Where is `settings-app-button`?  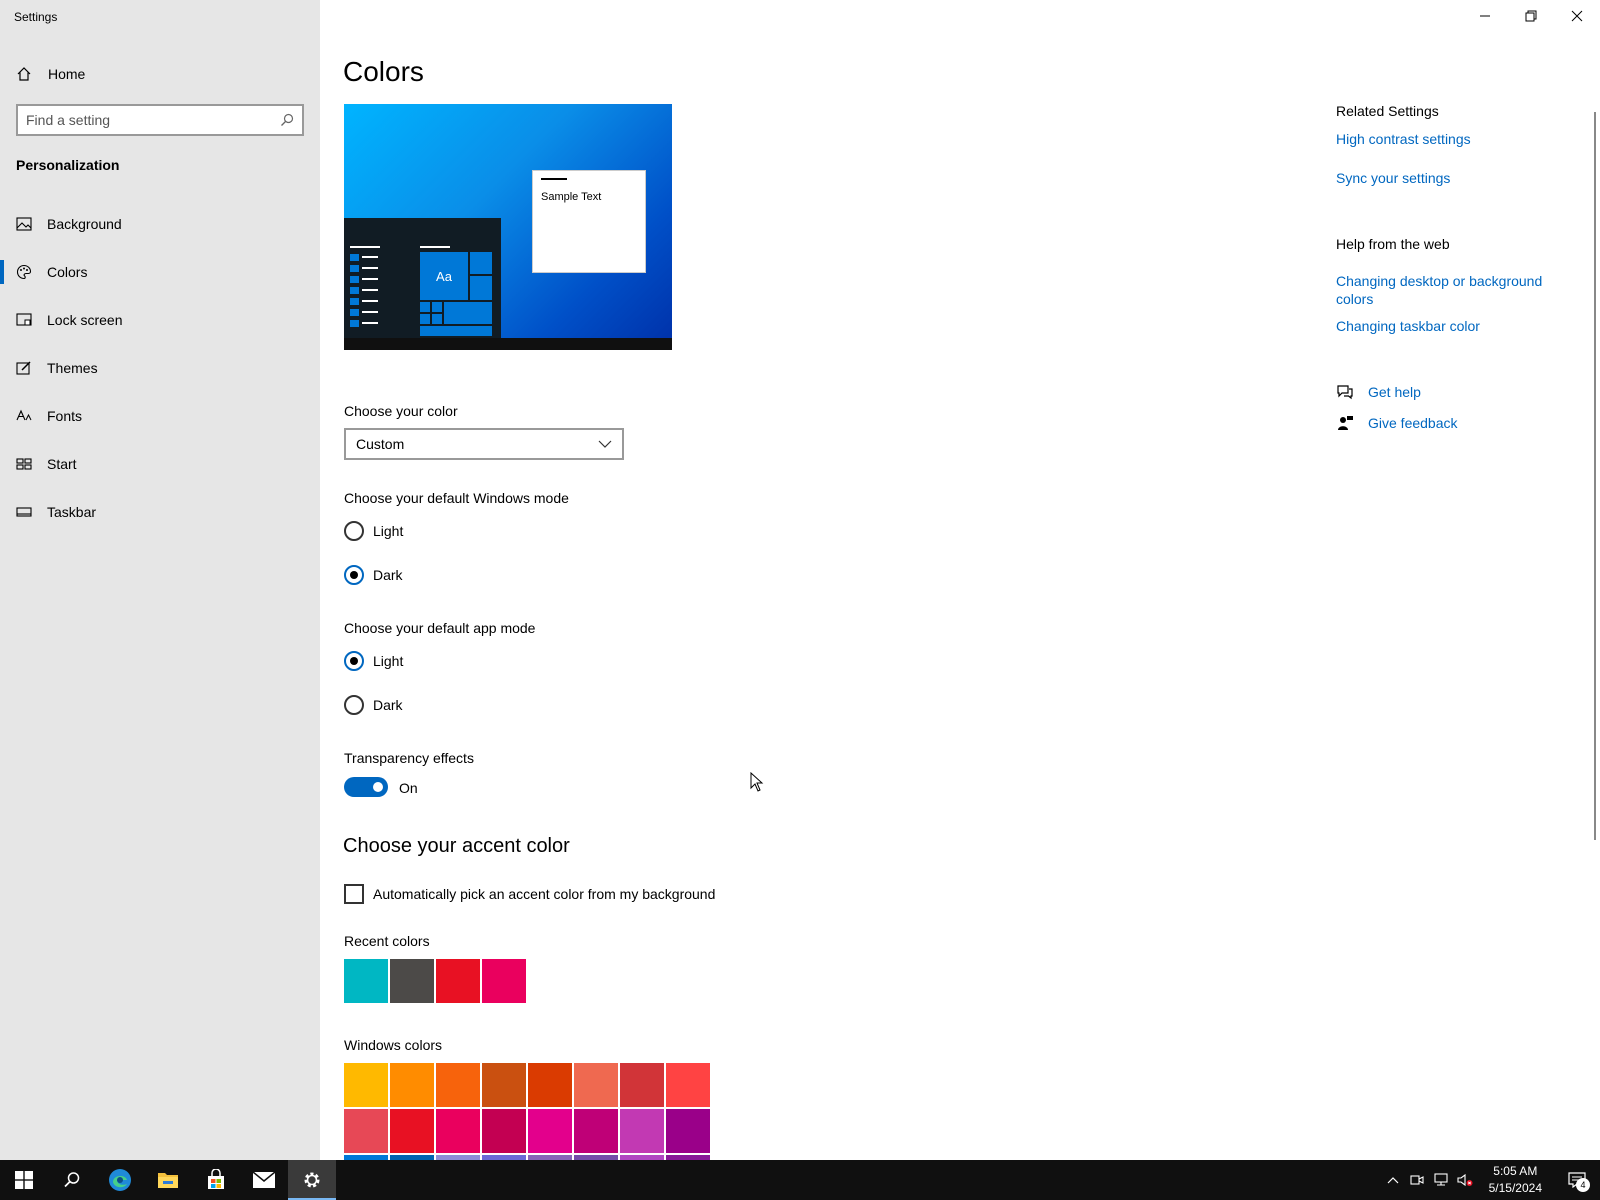
settings-app-button is located at coordinates (312, 1180).